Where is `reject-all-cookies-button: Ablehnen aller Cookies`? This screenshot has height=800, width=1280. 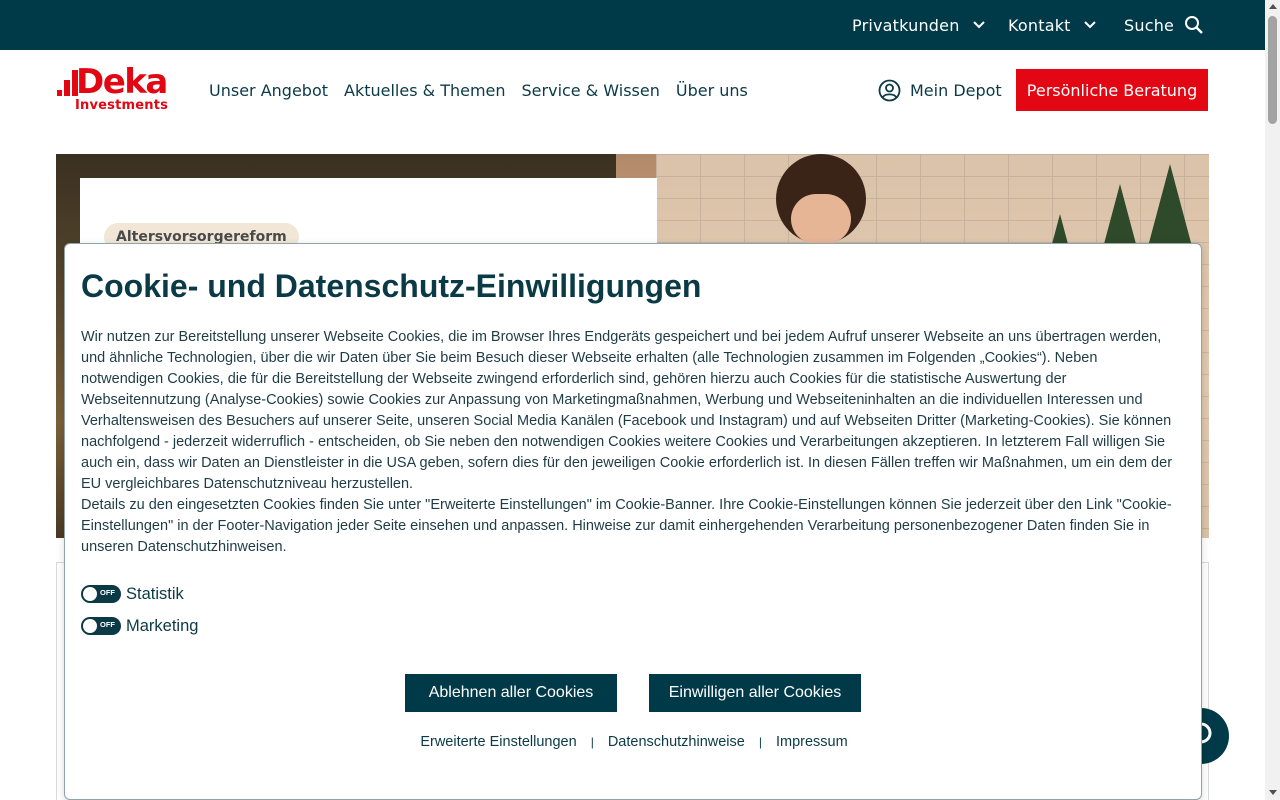 reject-all-cookies-button: Ablehnen aller Cookies is located at coordinates (511, 693).